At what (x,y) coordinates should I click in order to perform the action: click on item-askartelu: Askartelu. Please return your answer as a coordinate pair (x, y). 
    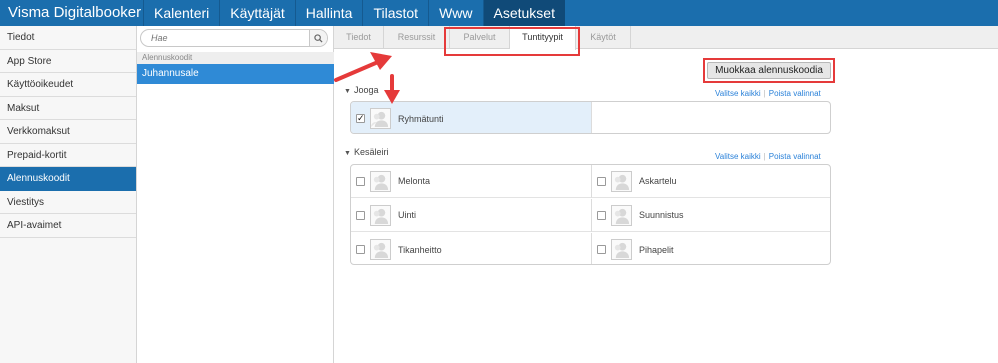
    Looking at the image, I should click on (710, 181).